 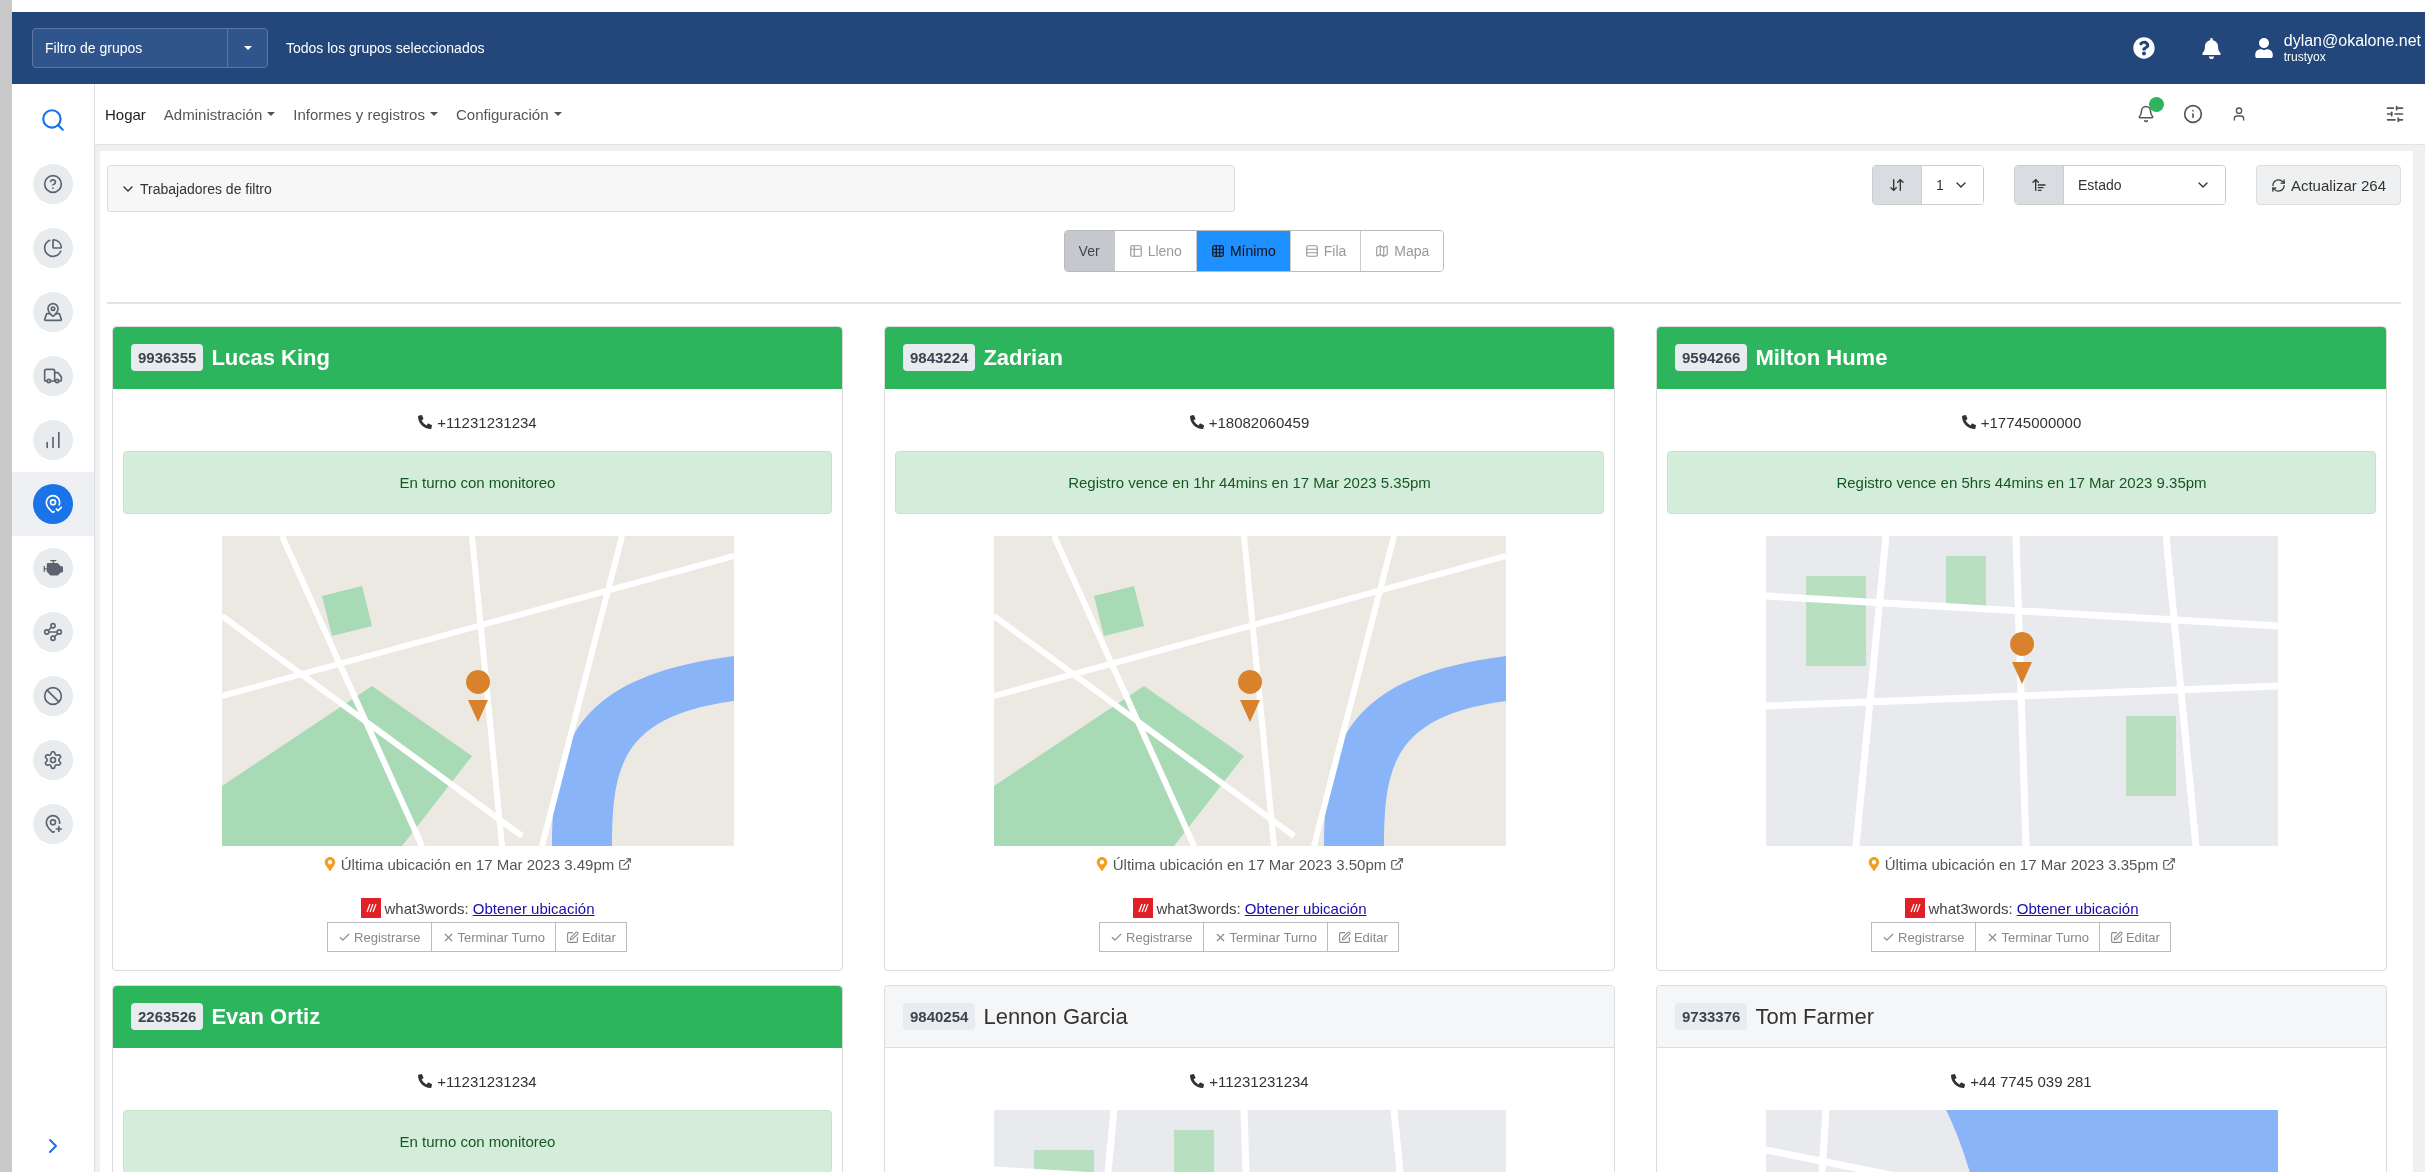 What do you see at coordinates (939, 1016) in the screenshot?
I see `worker-id: 9840254` at bounding box center [939, 1016].